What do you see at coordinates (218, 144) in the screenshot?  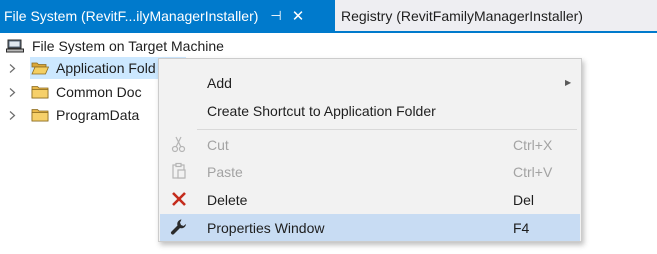 I see `menu-item-label: Cut` at bounding box center [218, 144].